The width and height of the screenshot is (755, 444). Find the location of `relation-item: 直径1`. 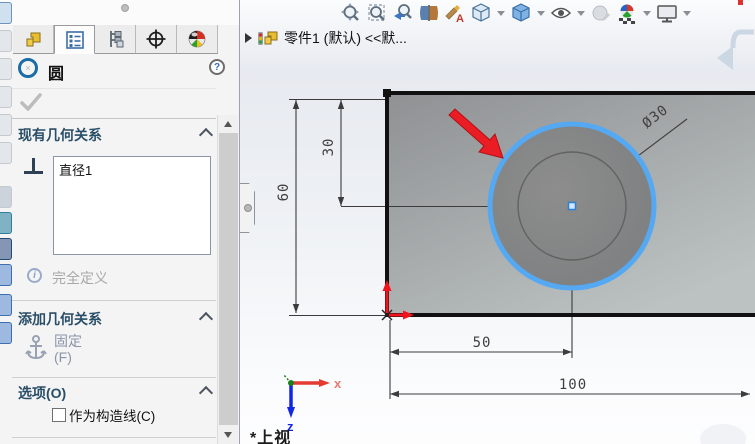

relation-item: 直径1 is located at coordinates (132, 169).